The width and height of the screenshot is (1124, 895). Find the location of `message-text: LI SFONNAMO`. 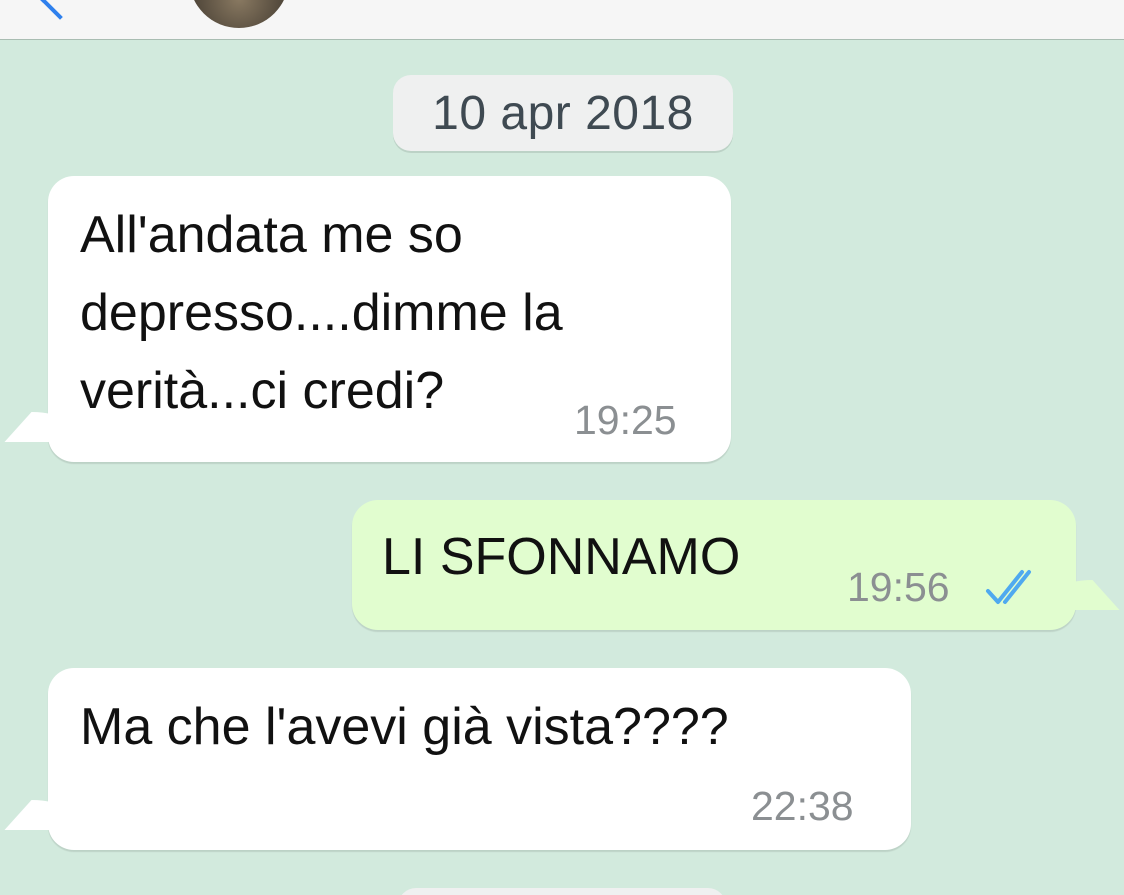

message-text: LI SFONNAMO is located at coordinates (561, 557).